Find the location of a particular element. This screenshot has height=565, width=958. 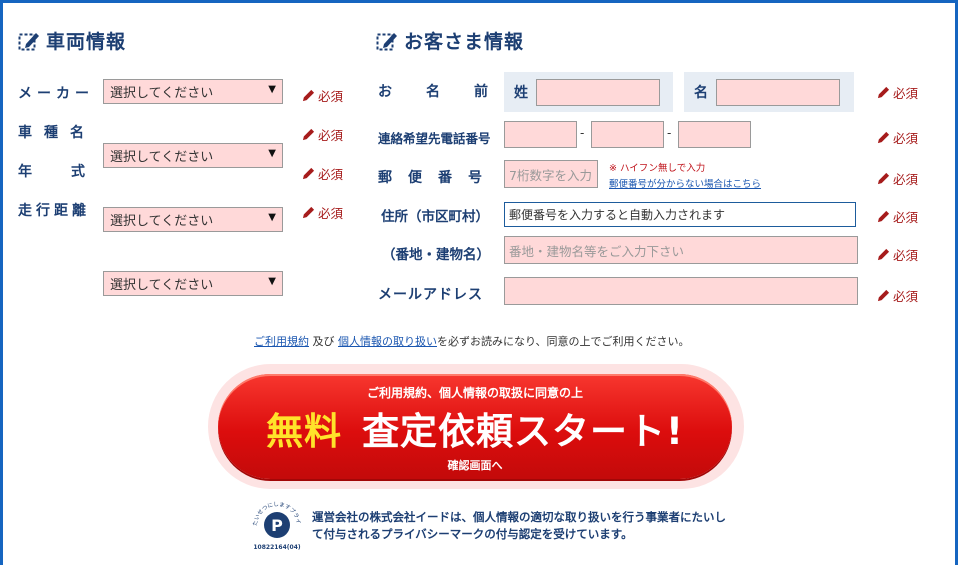

terms-link: ご利用規約 is located at coordinates (281, 341).